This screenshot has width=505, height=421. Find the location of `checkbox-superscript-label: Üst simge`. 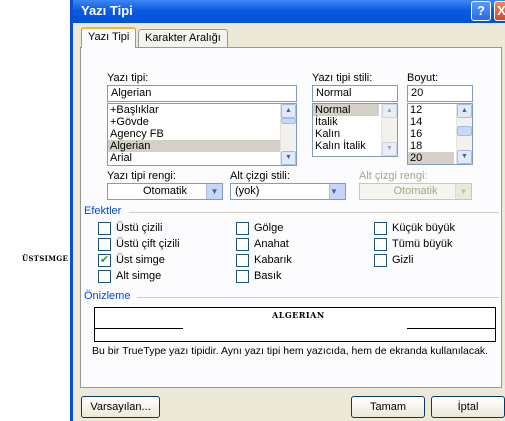

checkbox-superscript-label: Üst simge is located at coordinates (140, 260).